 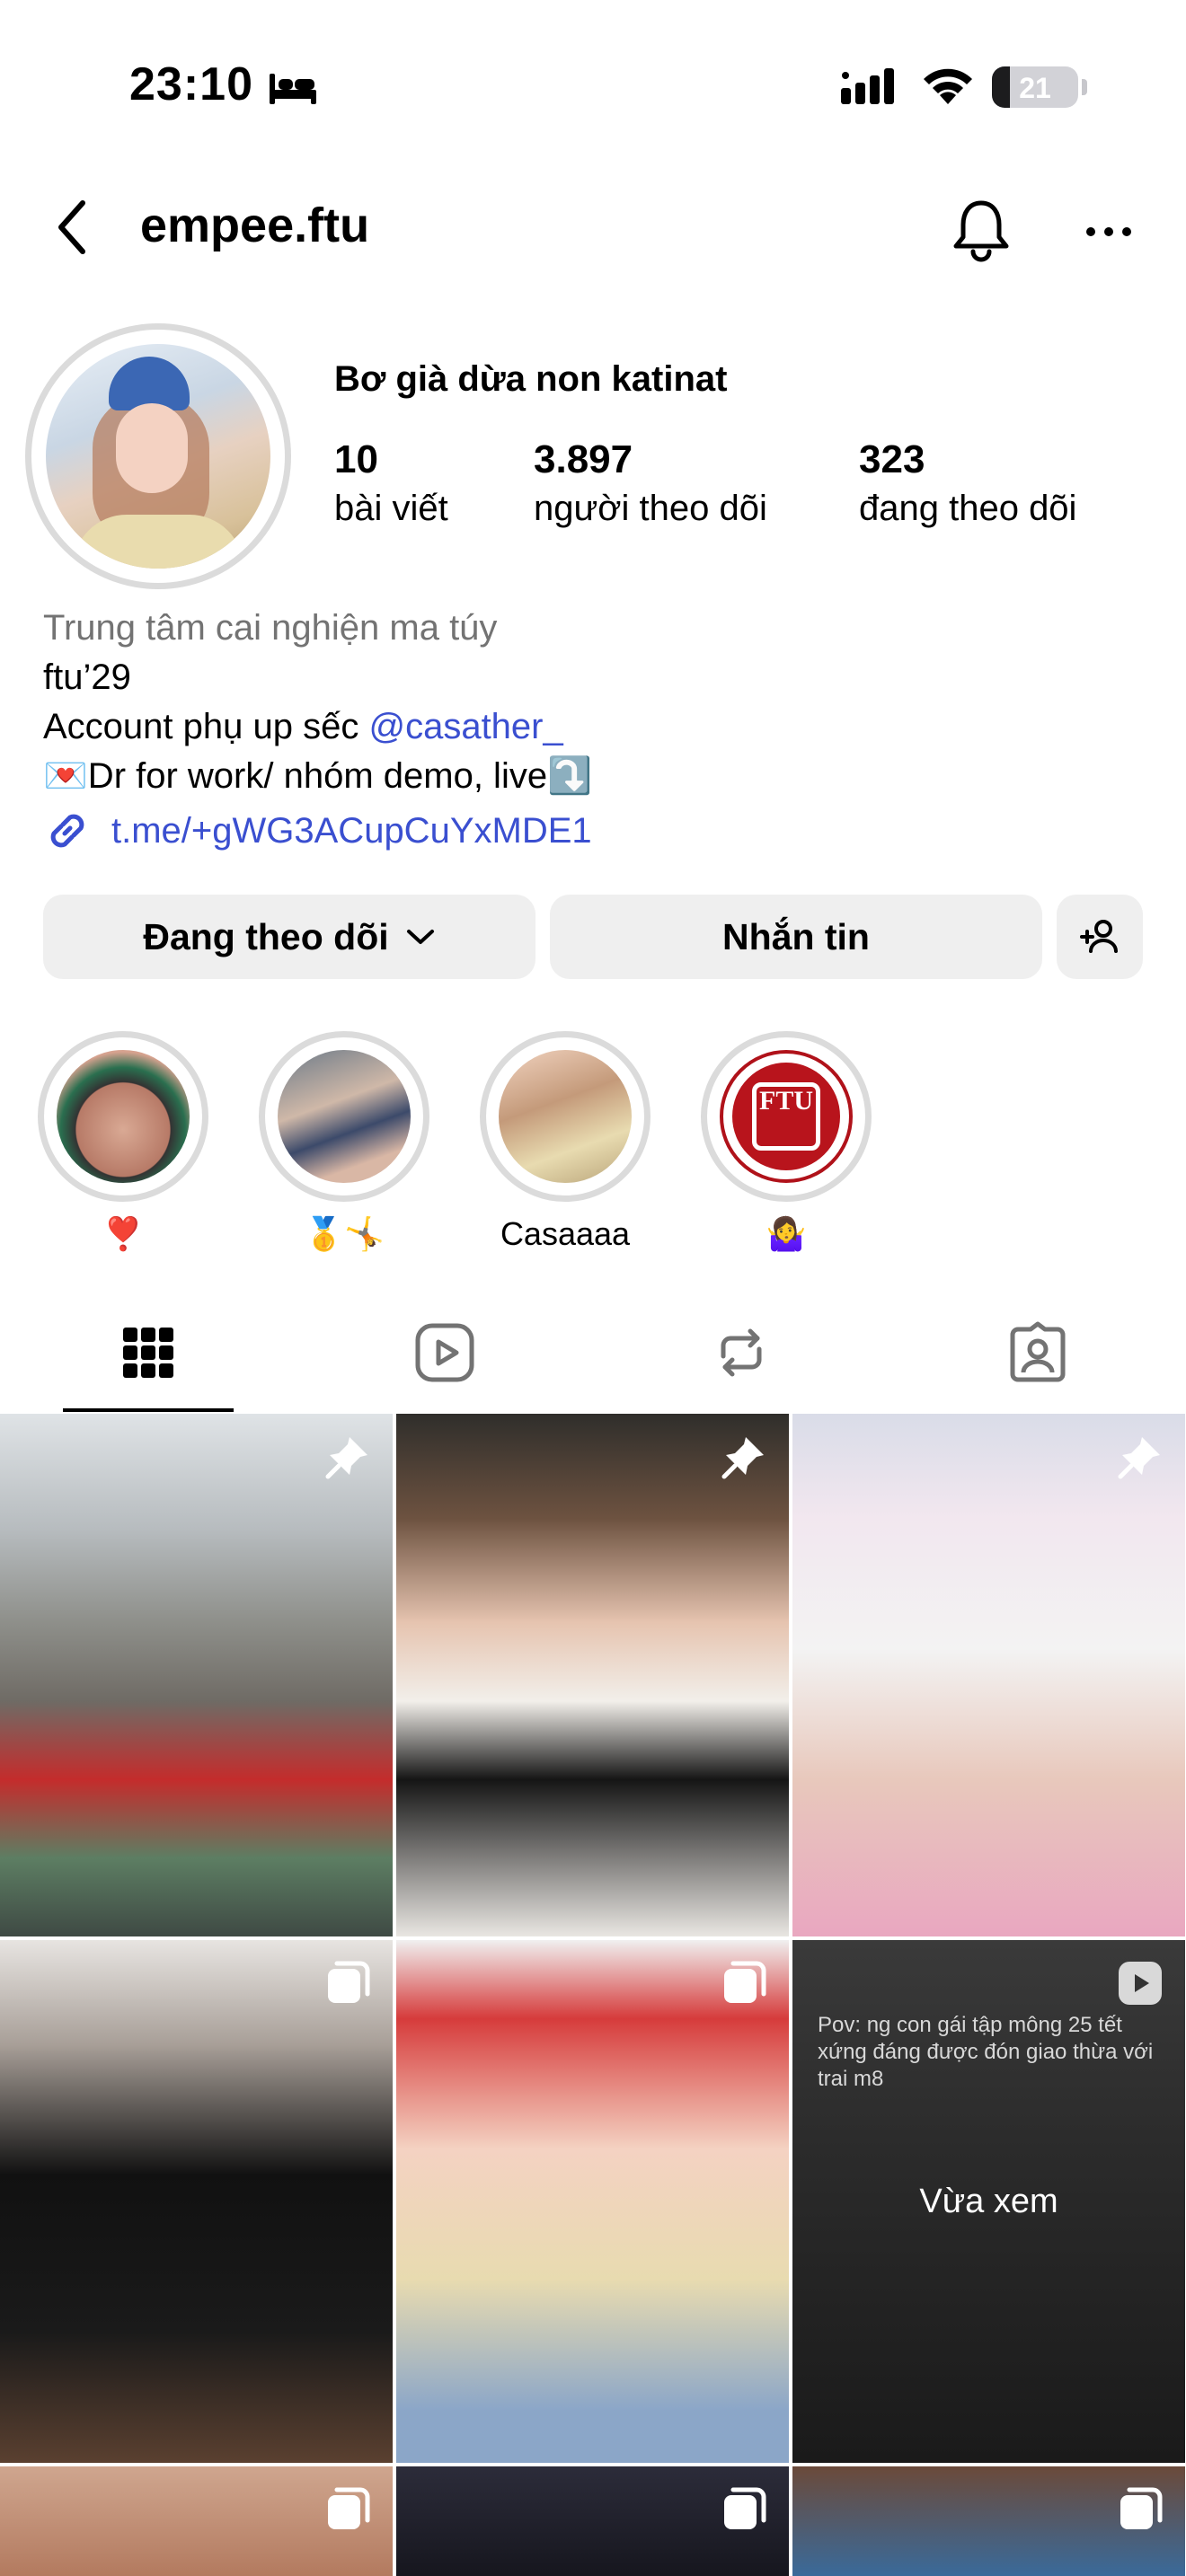 I want to click on watched-label: Vừa xem, so click(x=988, y=2201).